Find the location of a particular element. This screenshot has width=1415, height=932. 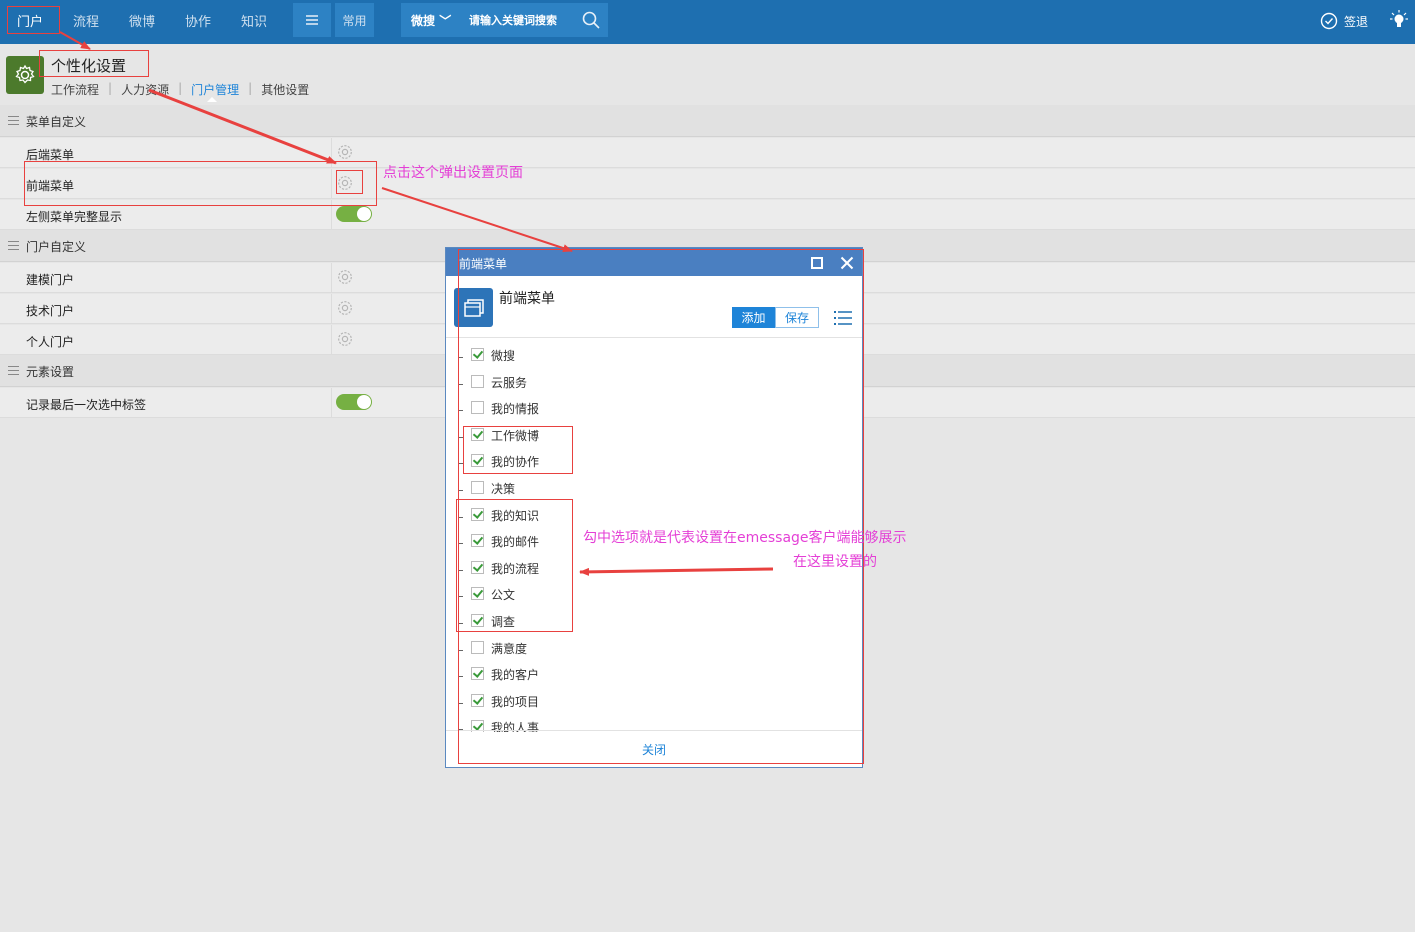

check-circle-icon is located at coordinates (1329, 21).